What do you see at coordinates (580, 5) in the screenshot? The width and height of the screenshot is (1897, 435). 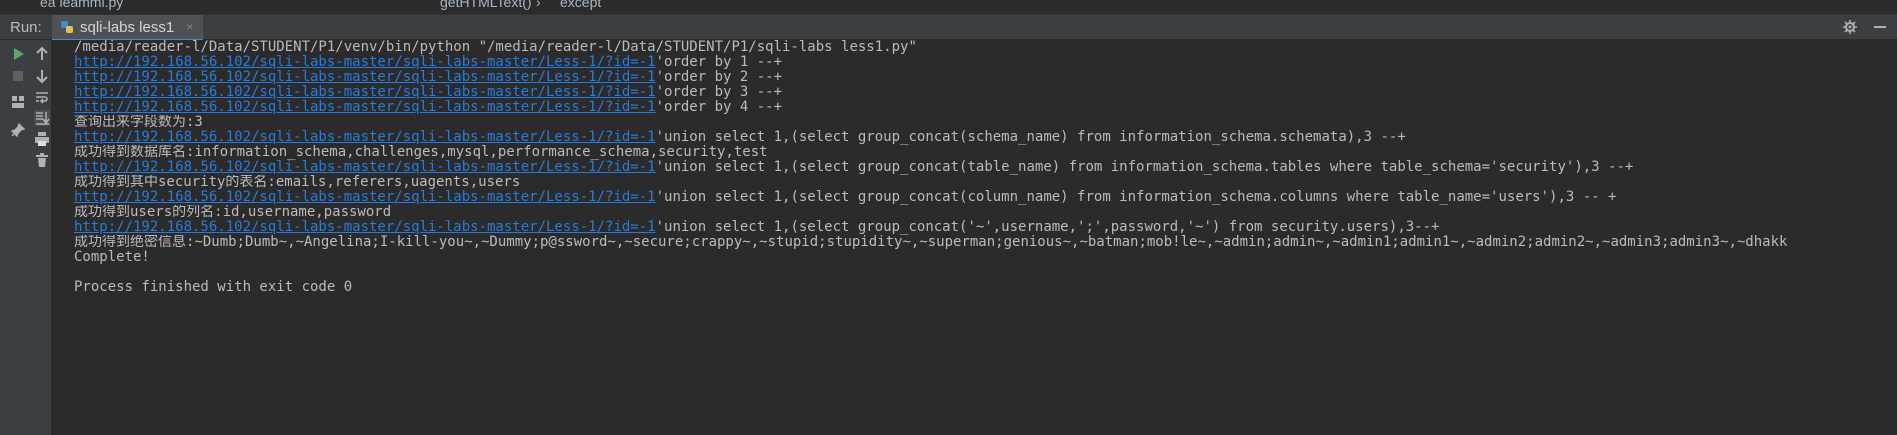 I see `breadcrumb-except: except` at bounding box center [580, 5].